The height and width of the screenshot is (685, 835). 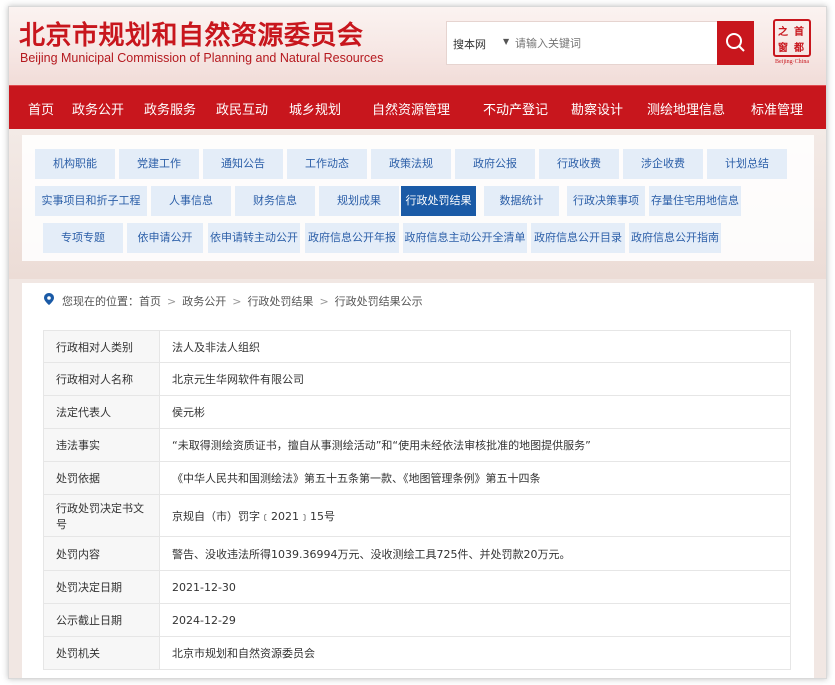 I want to click on table-row: 法定代表人 侯元彬, so click(x=417, y=412).